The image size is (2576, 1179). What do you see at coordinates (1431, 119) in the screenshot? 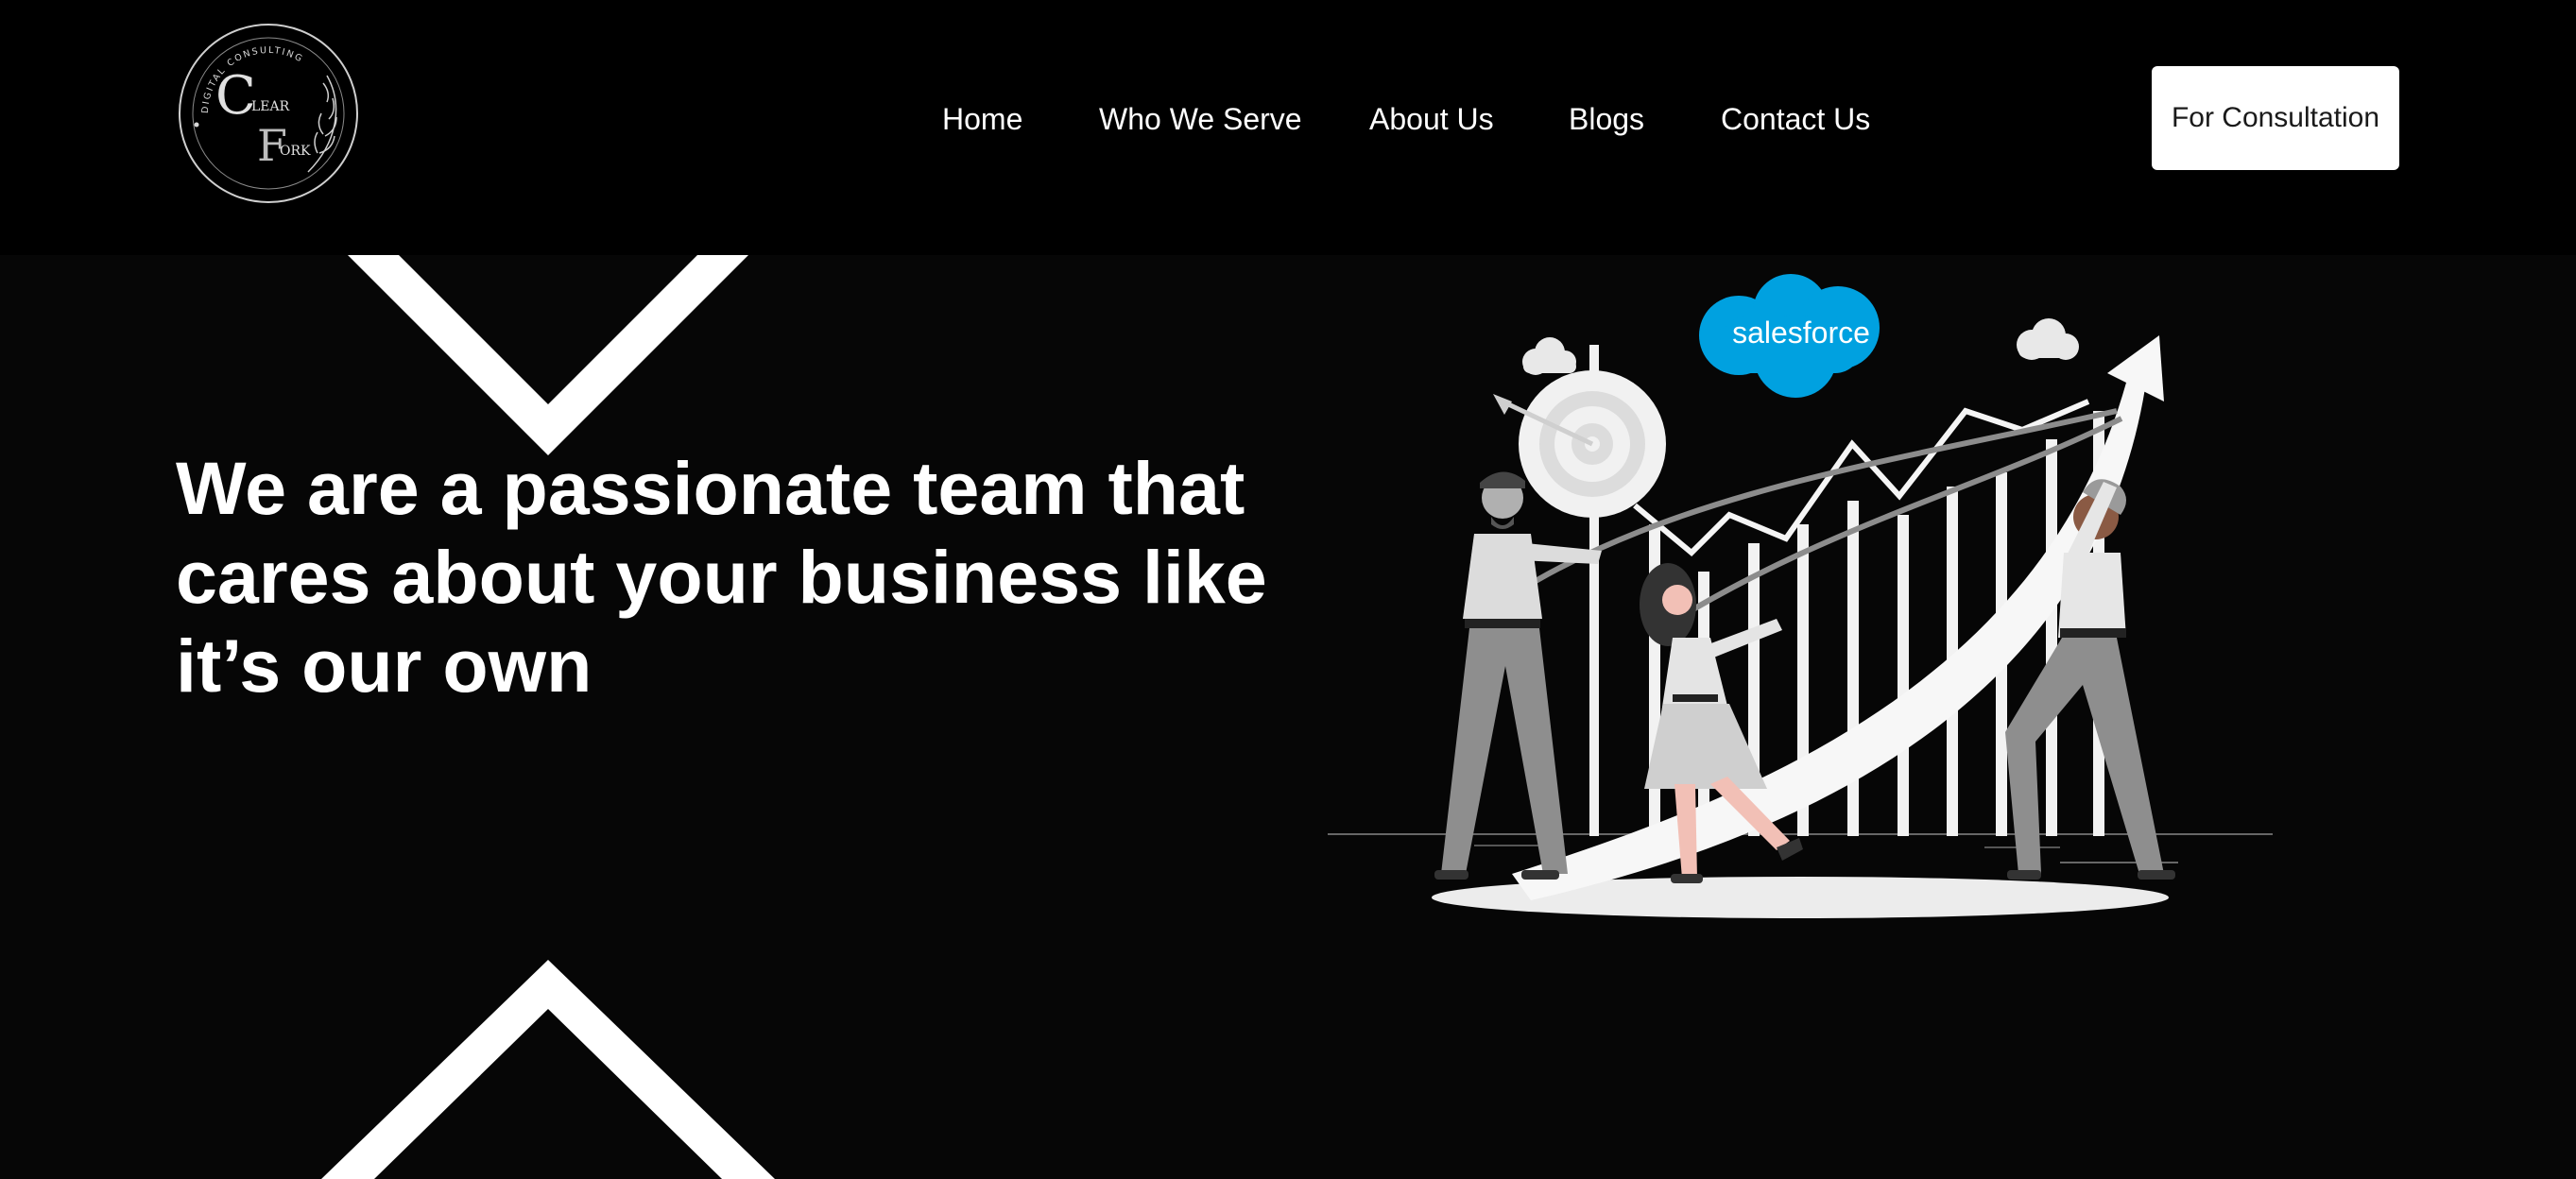
I see `nav-about-us: About Us` at bounding box center [1431, 119].